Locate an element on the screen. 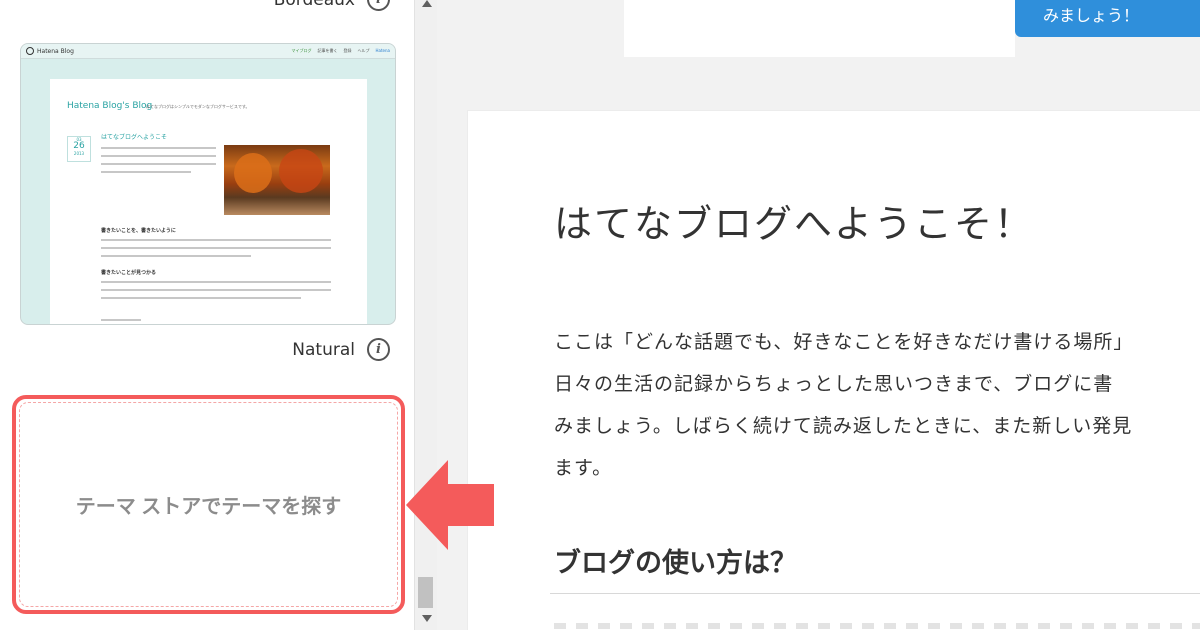  article-paragraph-line: みましょう。しばらく続けて読み返したときに、また新しい発見 is located at coordinates (843, 426).